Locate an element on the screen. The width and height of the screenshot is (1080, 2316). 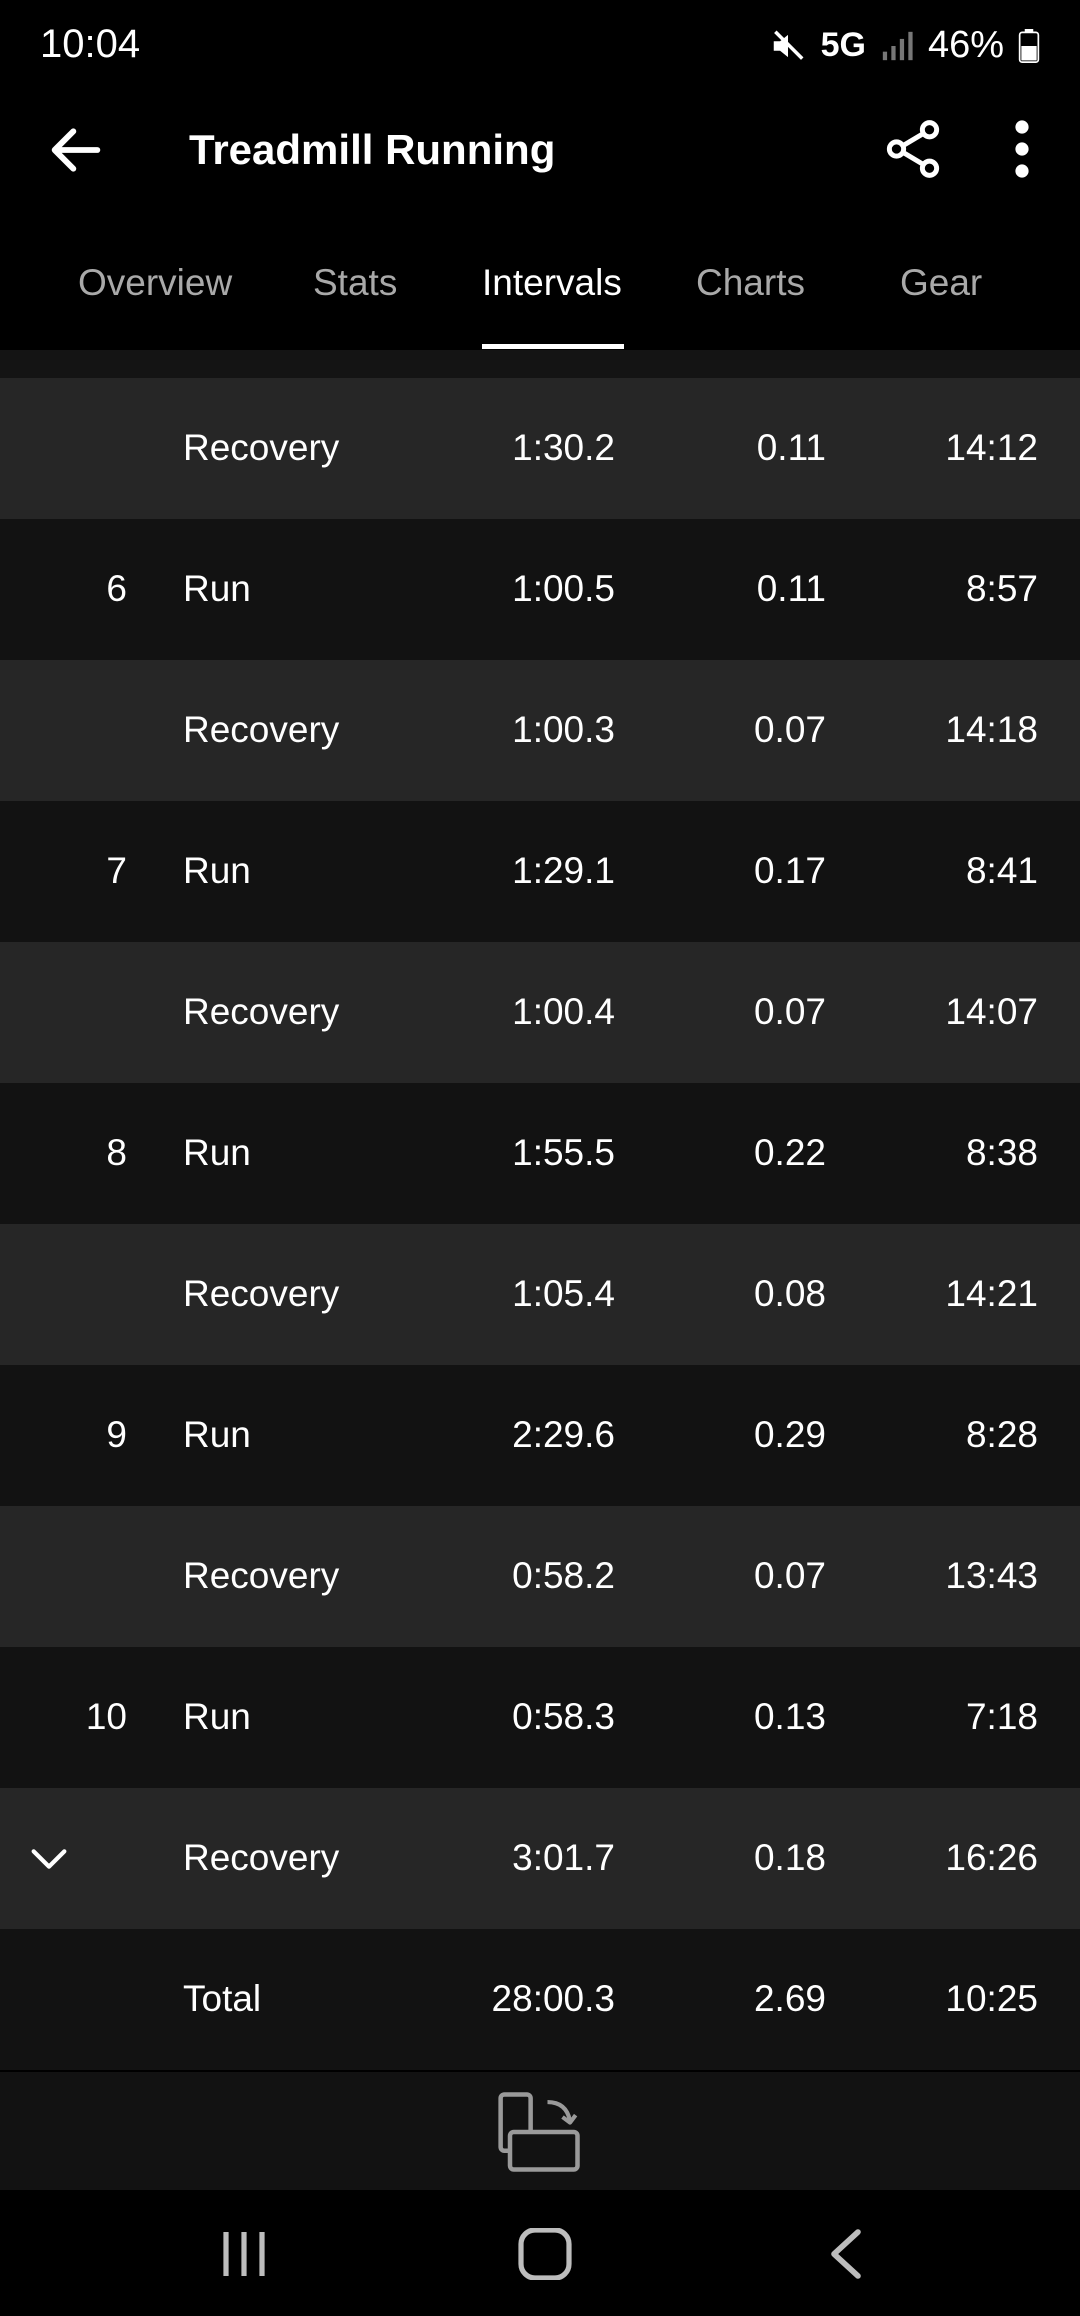
active-tab-indicator is located at coordinates (553, 346).